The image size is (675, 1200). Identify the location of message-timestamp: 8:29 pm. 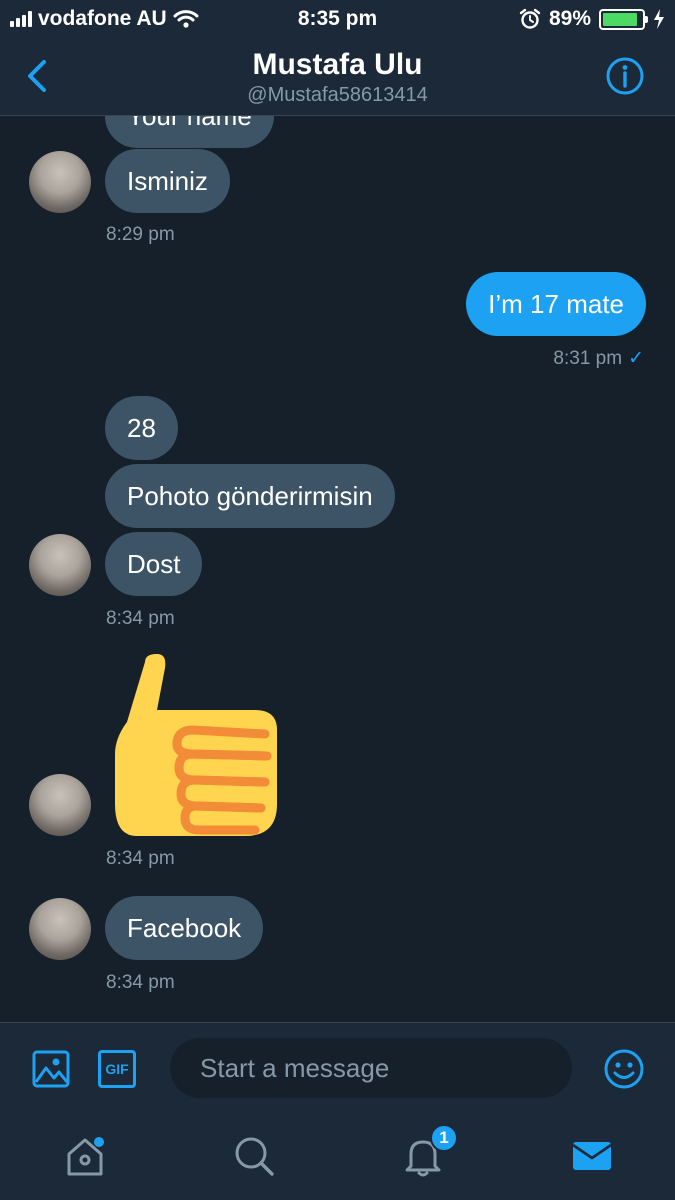
(140, 234).